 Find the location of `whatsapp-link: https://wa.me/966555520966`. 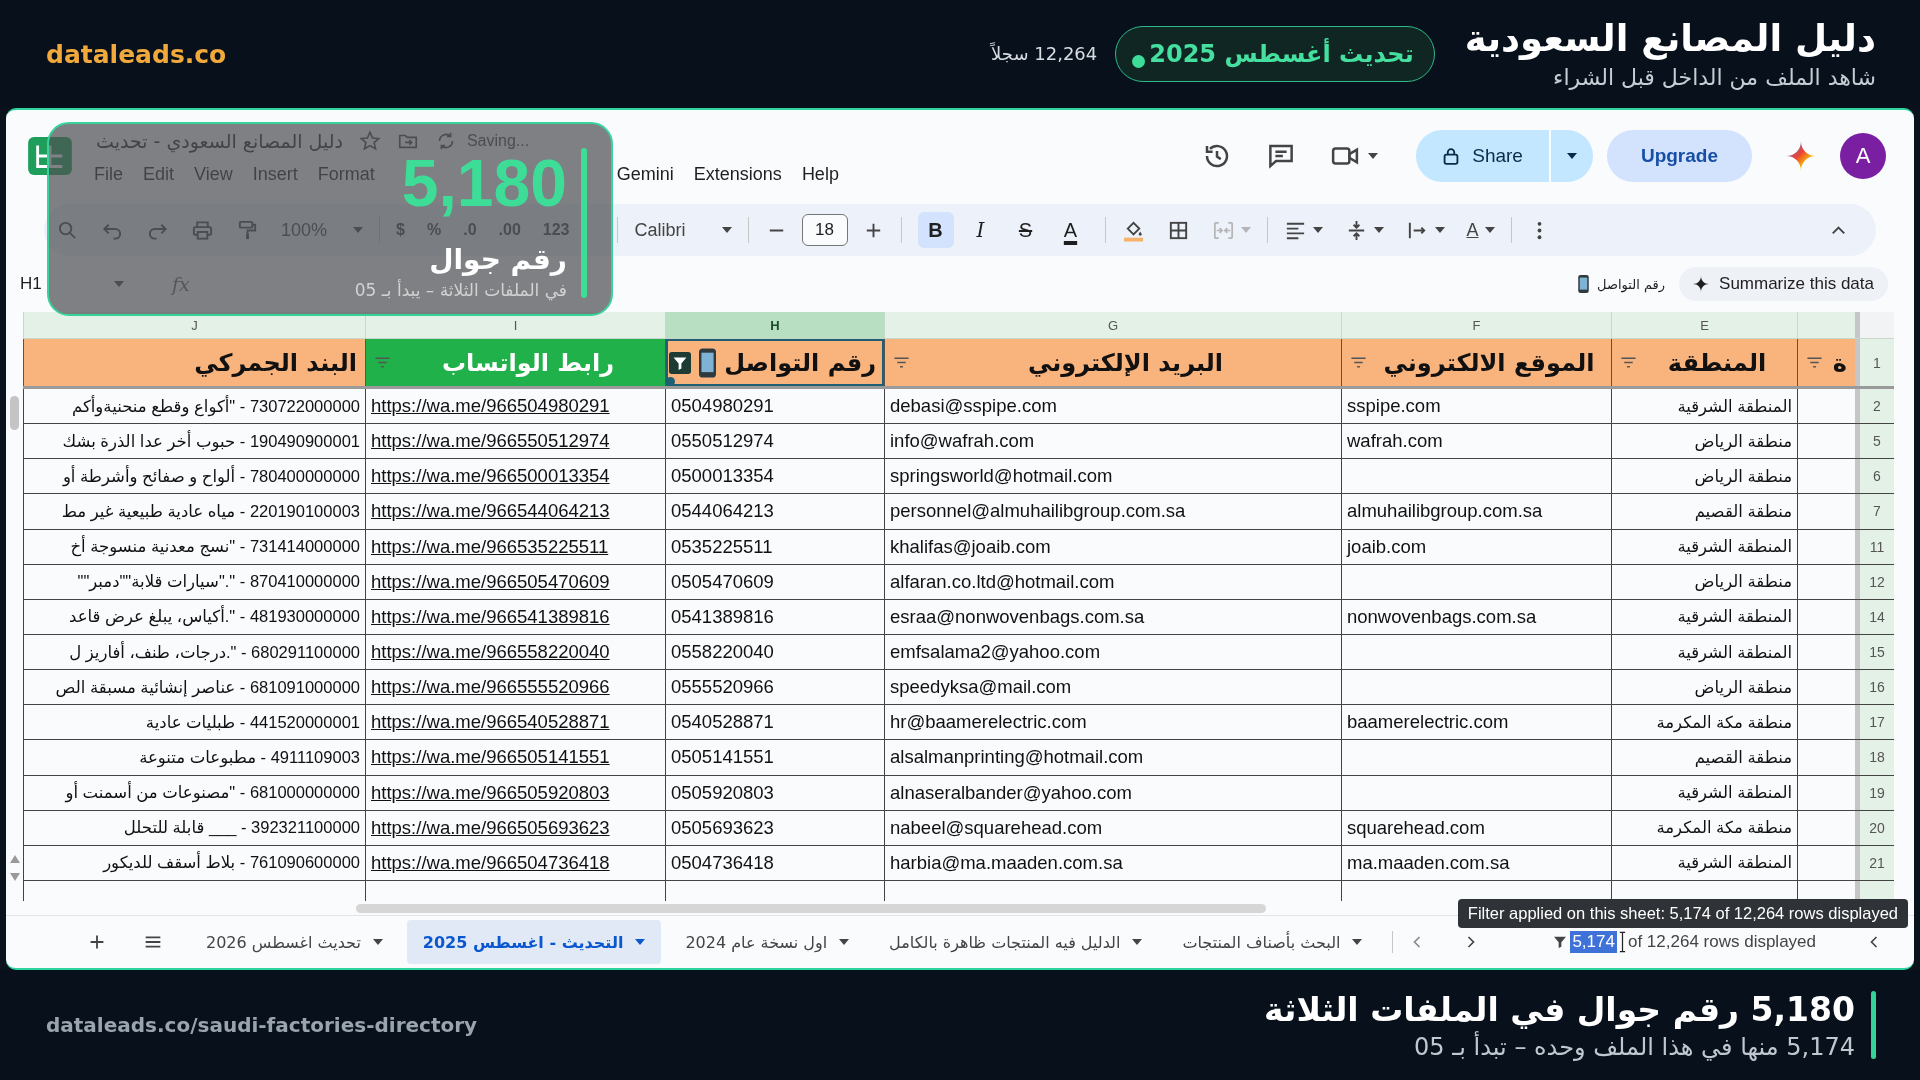

whatsapp-link: https://wa.me/966555520966 is located at coordinates (490, 687).